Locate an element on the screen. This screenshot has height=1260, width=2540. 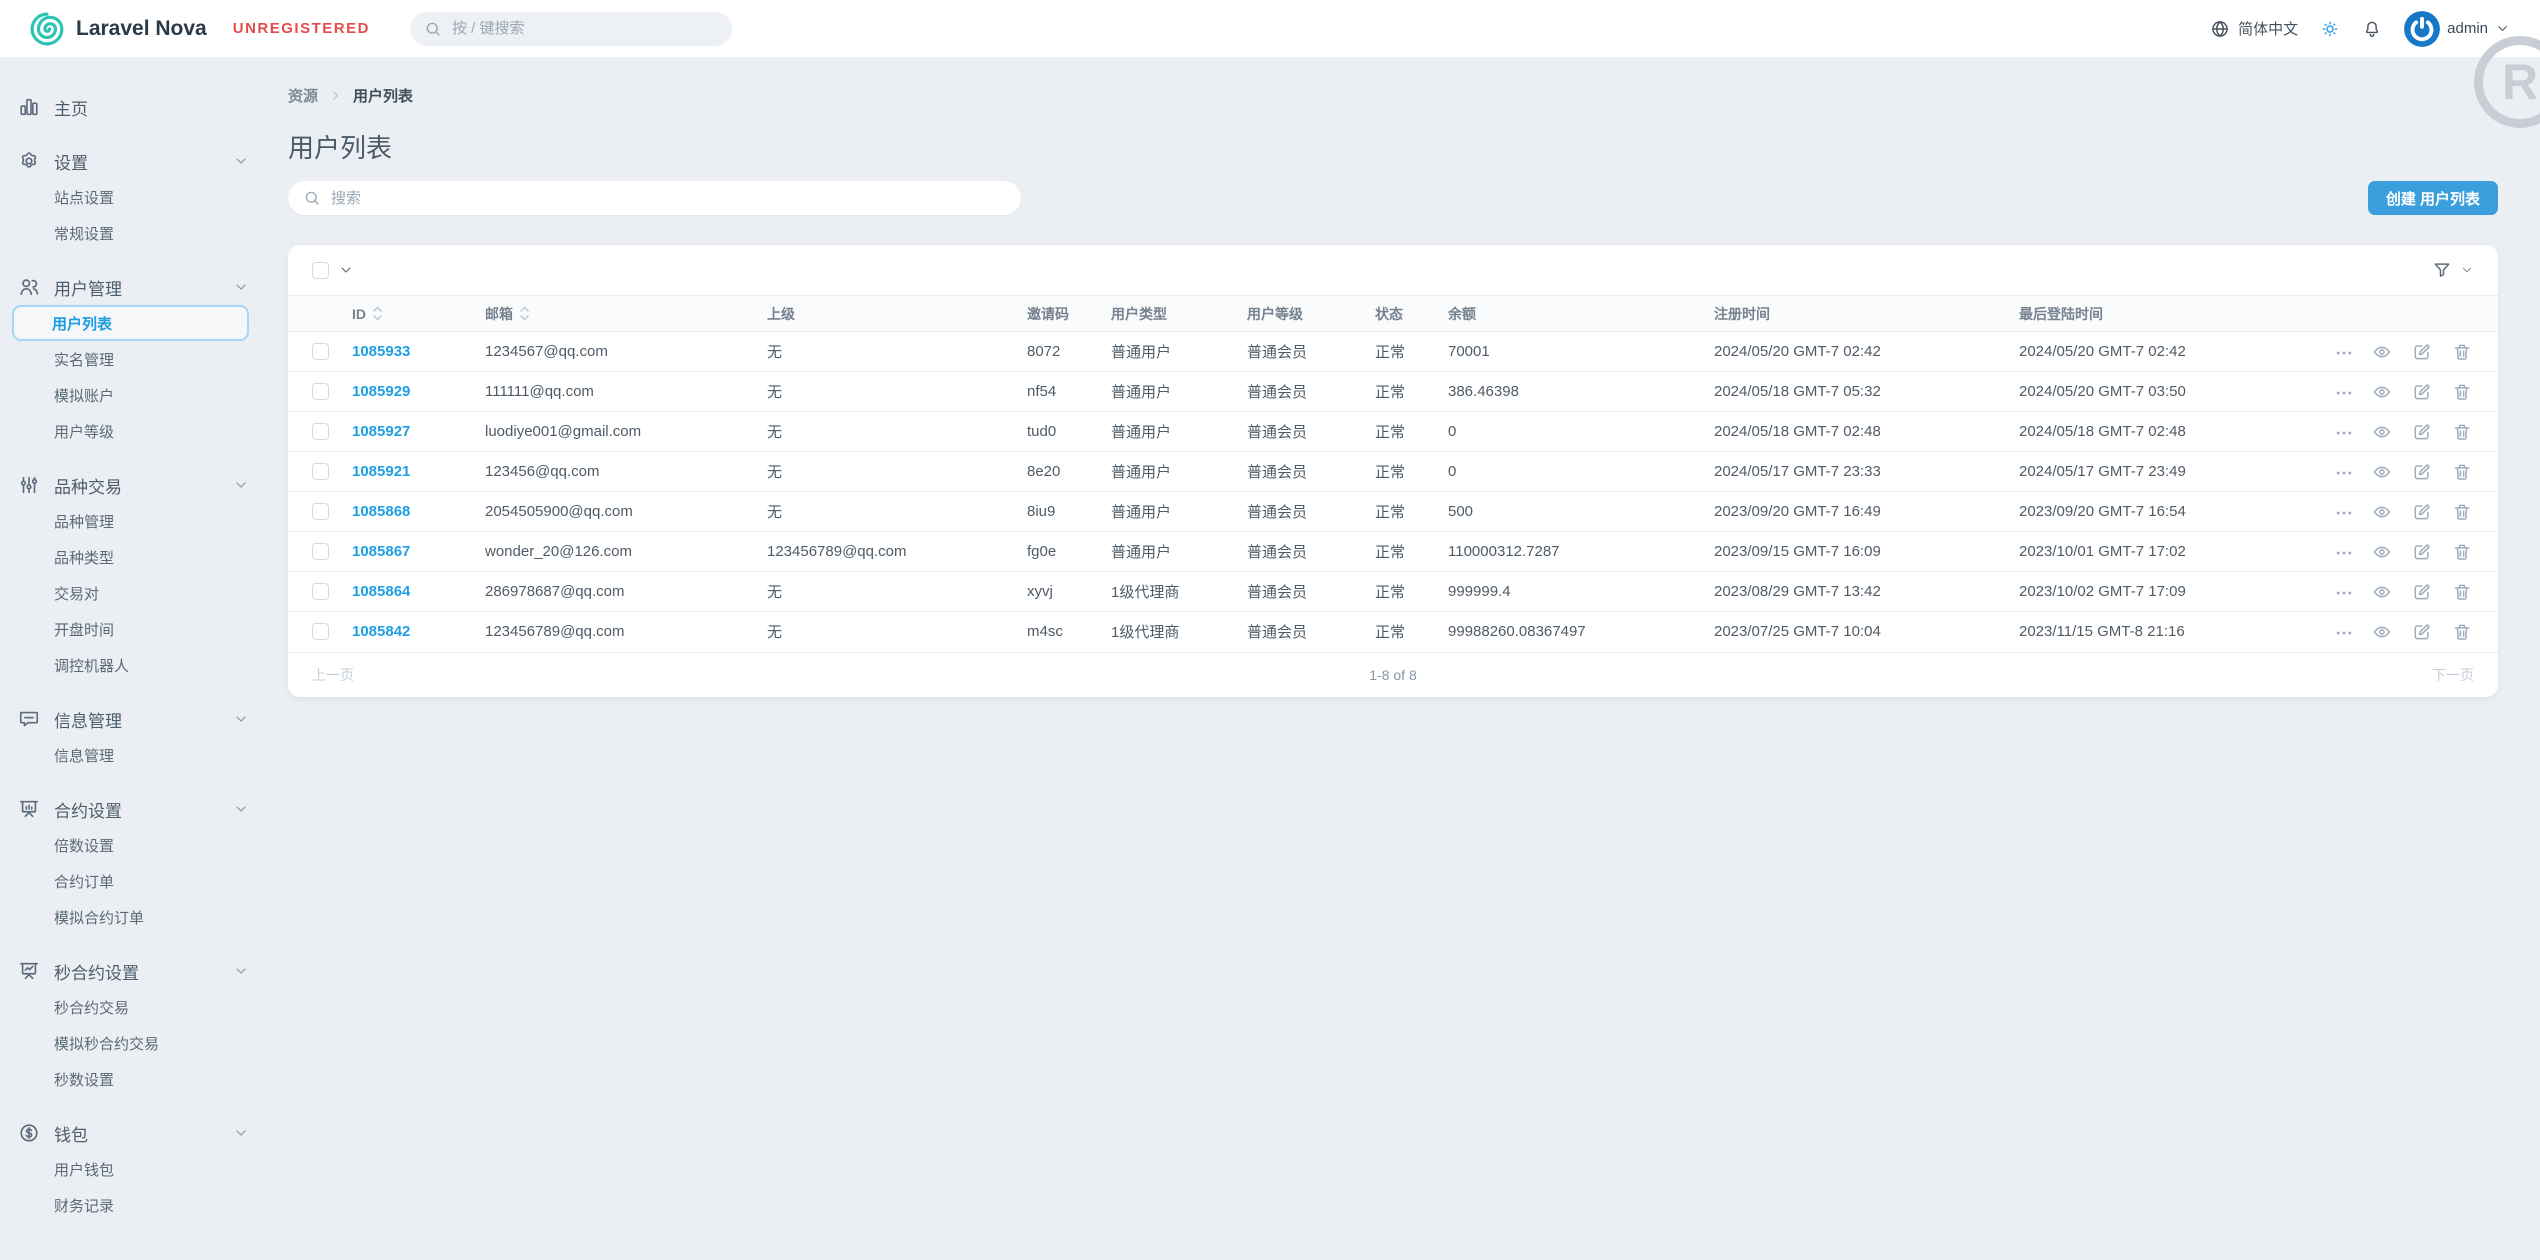
sidebar-item: 秒数设置 is located at coordinates (133, 1079).